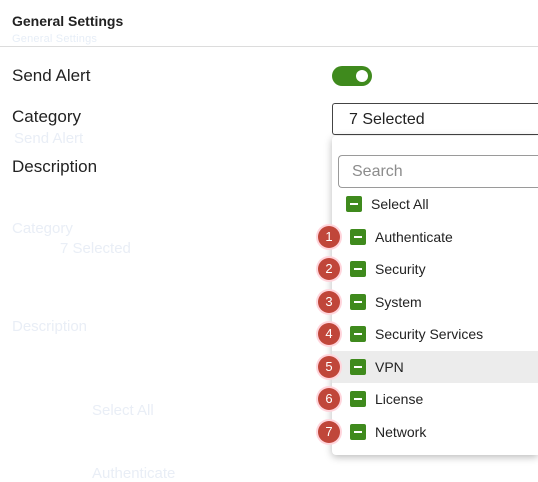 The height and width of the screenshot is (482, 538). Describe the element at coordinates (329, 269) in the screenshot. I see `annotation-badge: 2` at that location.